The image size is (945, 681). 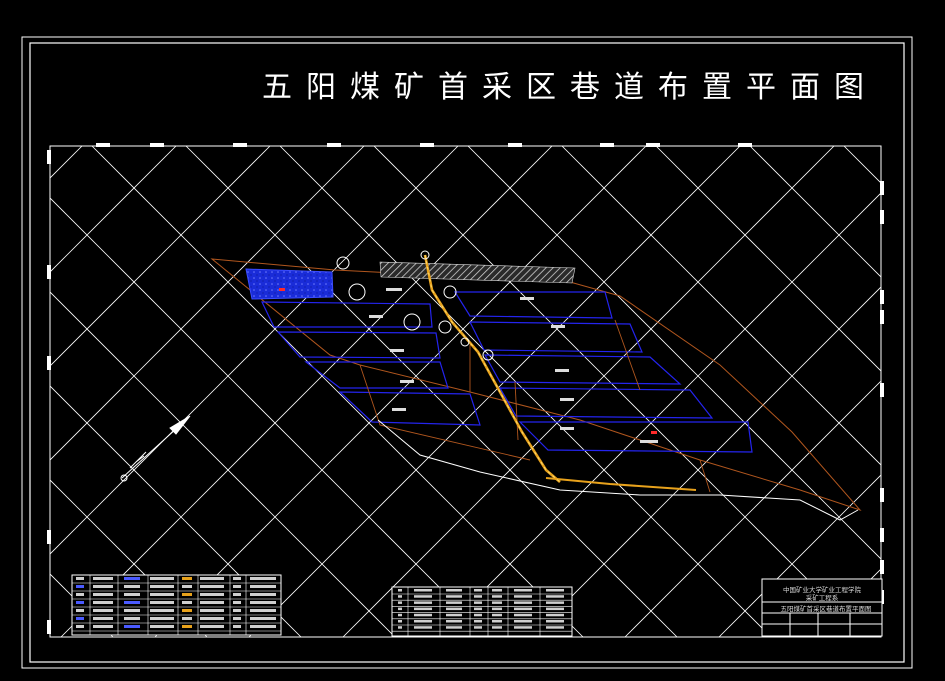 What do you see at coordinates (477, 272) in the screenshot?
I see `fault-strip` at bounding box center [477, 272].